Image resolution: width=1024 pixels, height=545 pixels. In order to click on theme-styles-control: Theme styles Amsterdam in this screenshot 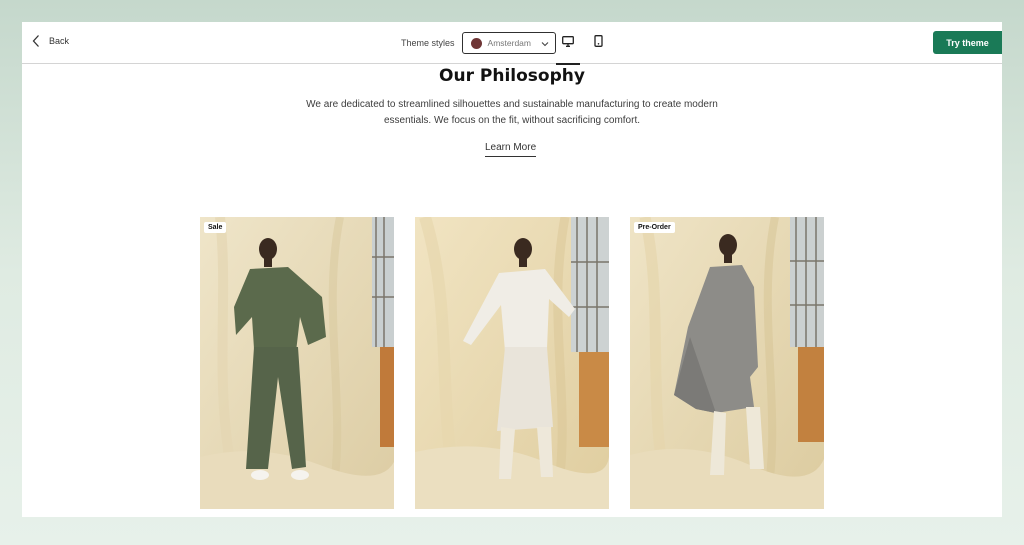, I will do `click(478, 43)`.